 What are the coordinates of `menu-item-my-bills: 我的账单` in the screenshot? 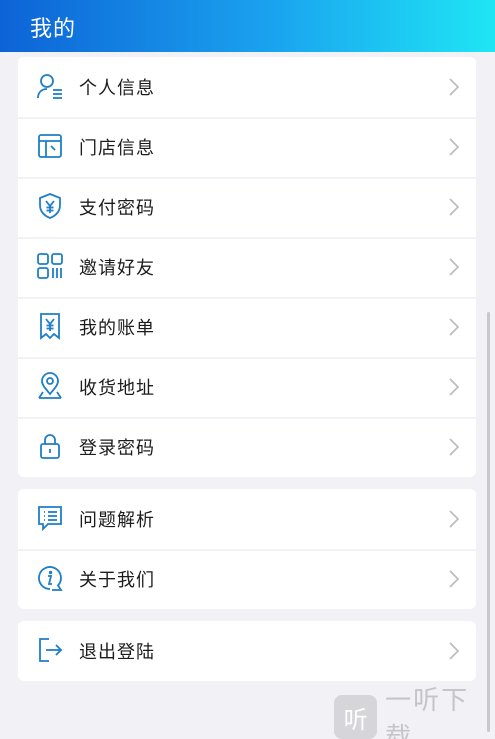 It's located at (247, 327).